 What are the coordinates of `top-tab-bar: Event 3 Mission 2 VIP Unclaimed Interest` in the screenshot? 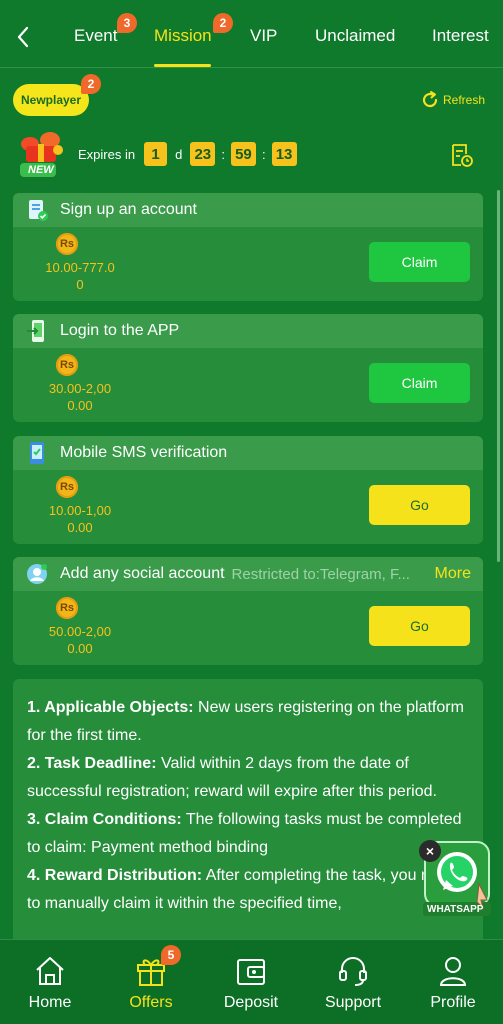 It's located at (251, 34).